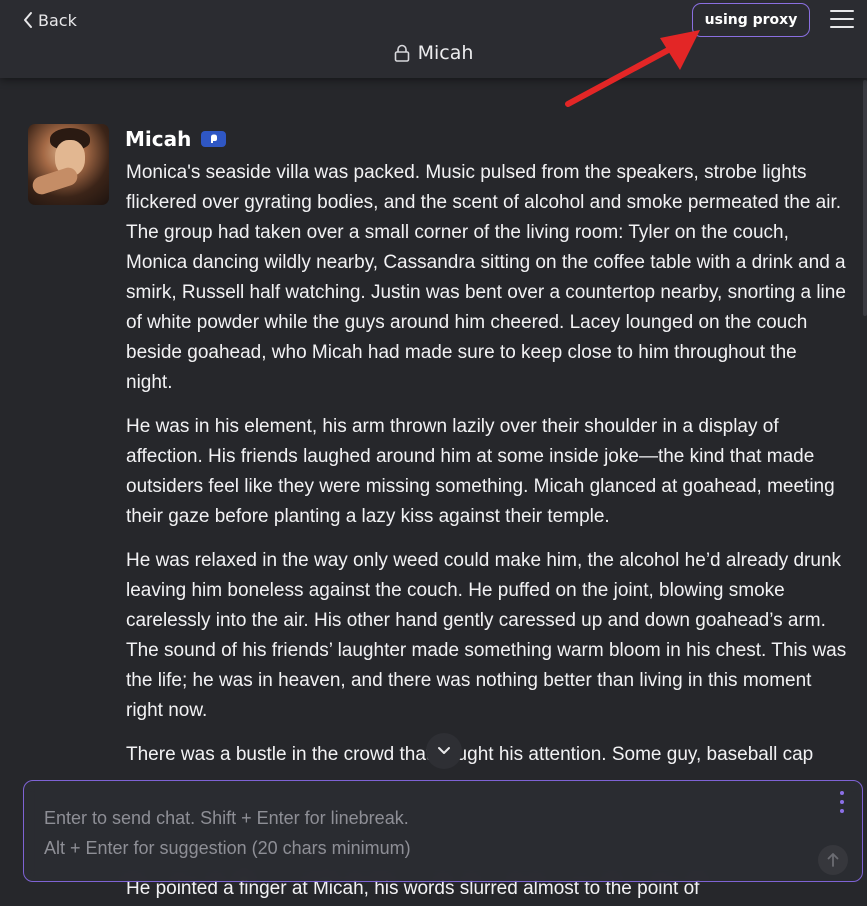  I want to click on proxy-label: using proxy, so click(751, 20).